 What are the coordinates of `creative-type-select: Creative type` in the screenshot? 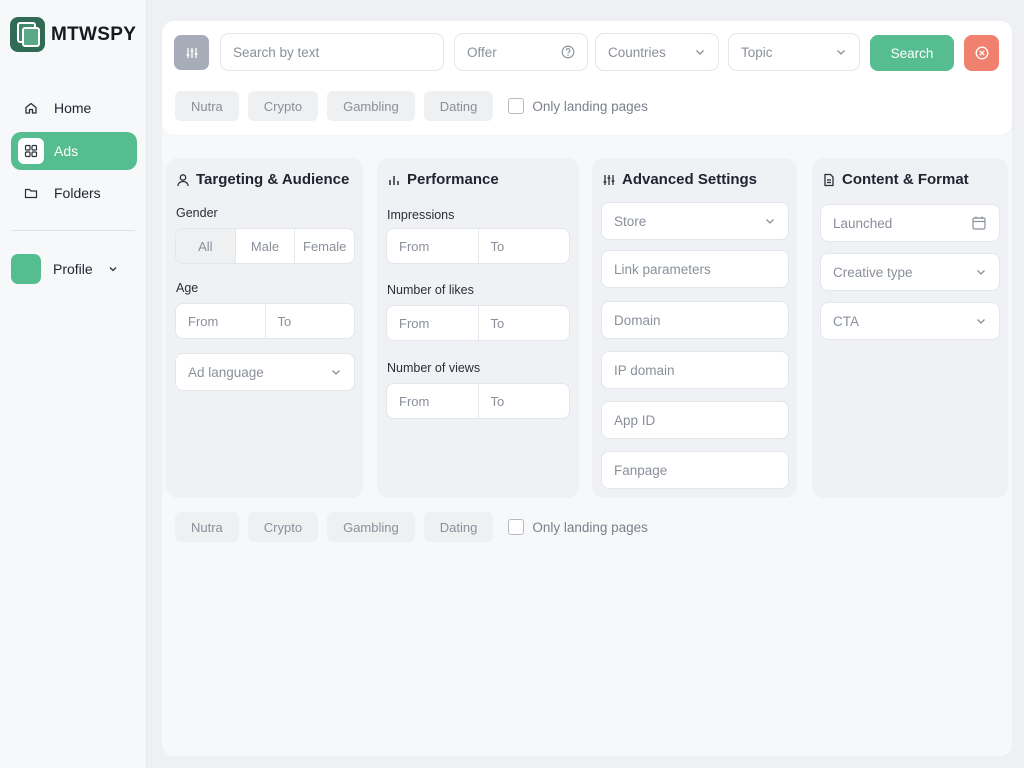 It's located at (910, 272).